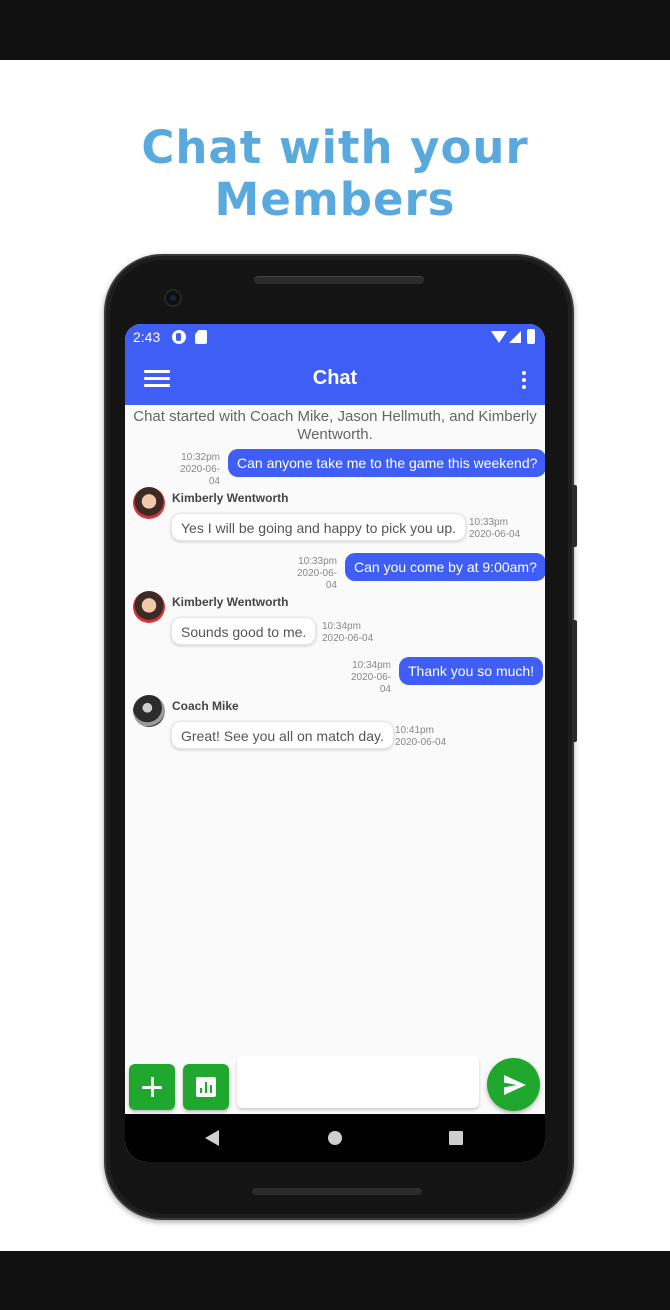 Image resolution: width=670 pixels, height=1310 pixels. What do you see at coordinates (574, 516) in the screenshot?
I see `phone-power-button` at bounding box center [574, 516].